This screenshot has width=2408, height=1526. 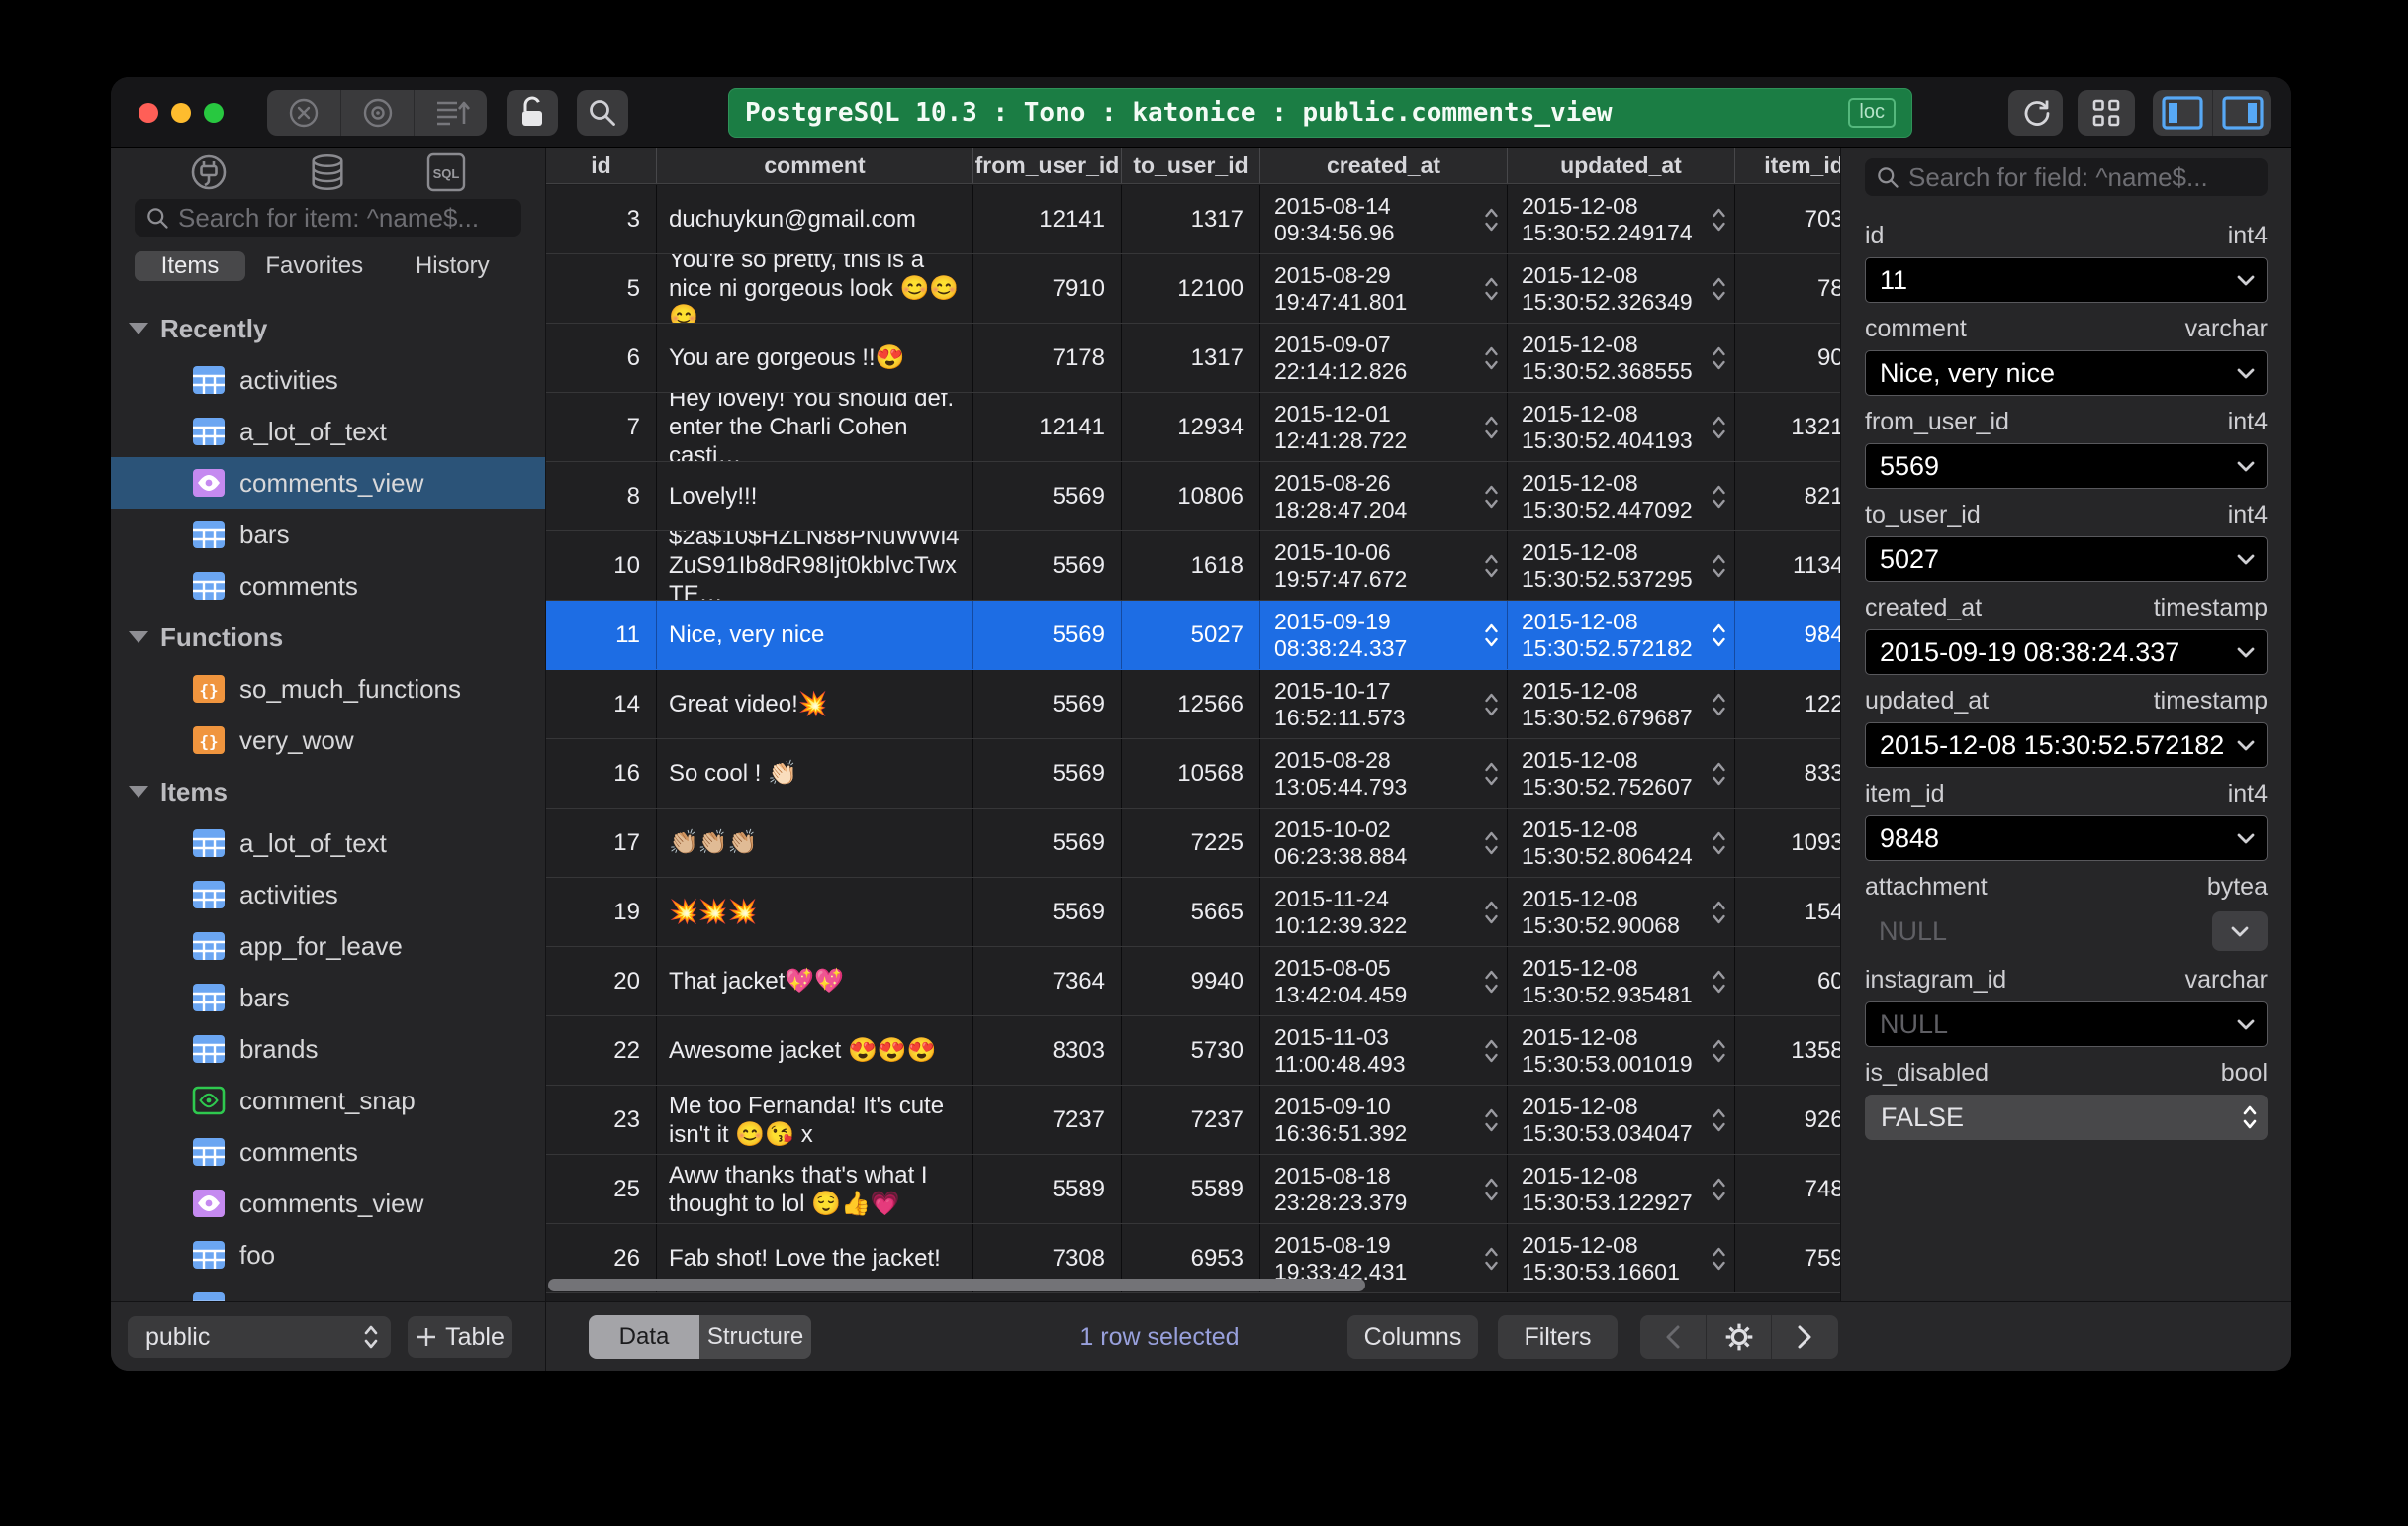 What do you see at coordinates (2240, 931) in the screenshot?
I see `attachment-dropdown-button` at bounding box center [2240, 931].